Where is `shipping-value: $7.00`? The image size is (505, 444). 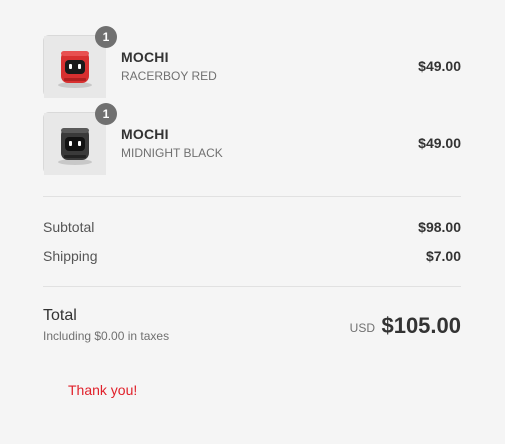 shipping-value: $7.00 is located at coordinates (443, 256).